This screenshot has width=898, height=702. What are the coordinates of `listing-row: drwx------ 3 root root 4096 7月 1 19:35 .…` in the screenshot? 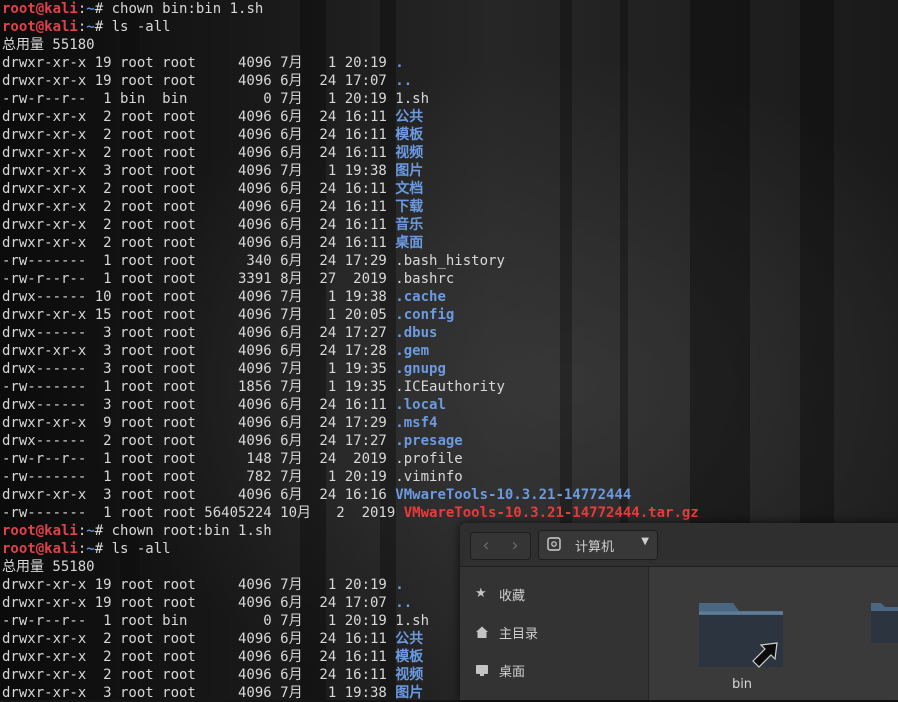 It's located at (450, 369).